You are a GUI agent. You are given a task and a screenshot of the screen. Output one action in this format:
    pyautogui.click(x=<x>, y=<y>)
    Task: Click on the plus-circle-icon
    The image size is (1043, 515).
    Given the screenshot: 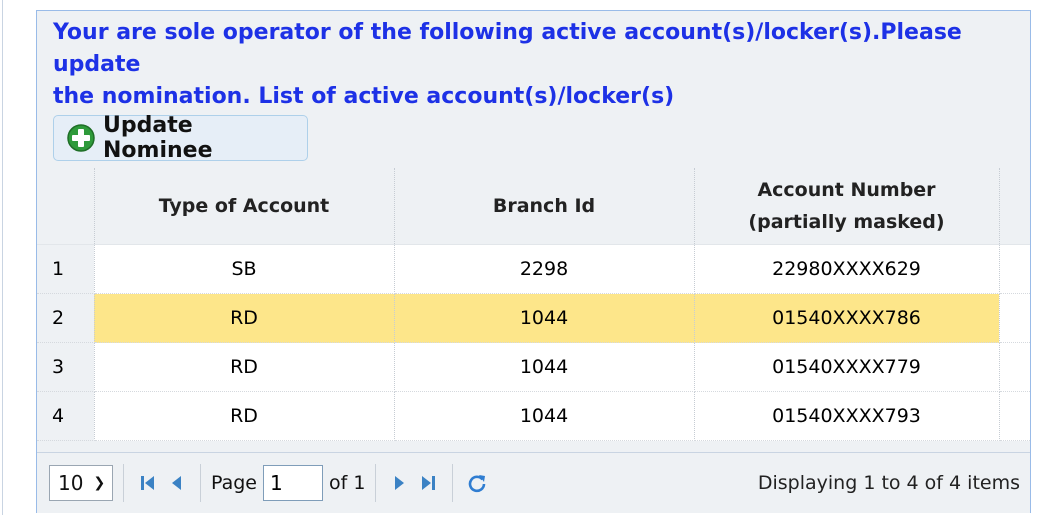 What is the action you would take?
    pyautogui.click(x=81, y=138)
    